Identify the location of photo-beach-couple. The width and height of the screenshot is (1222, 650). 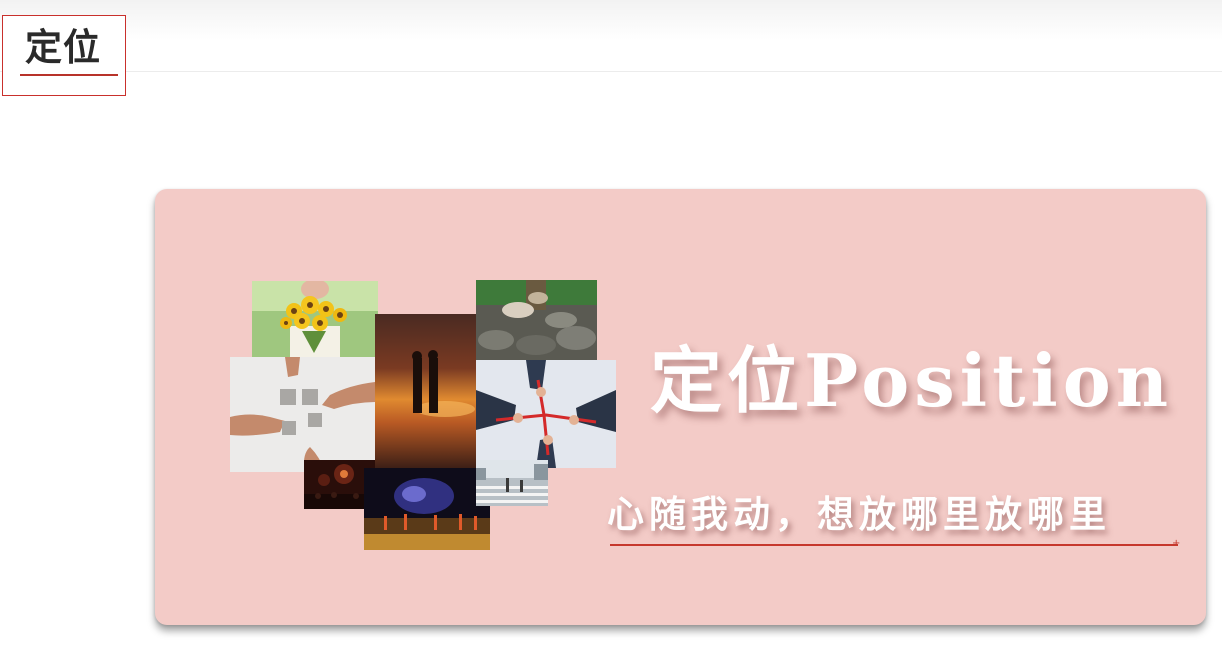
(426, 391).